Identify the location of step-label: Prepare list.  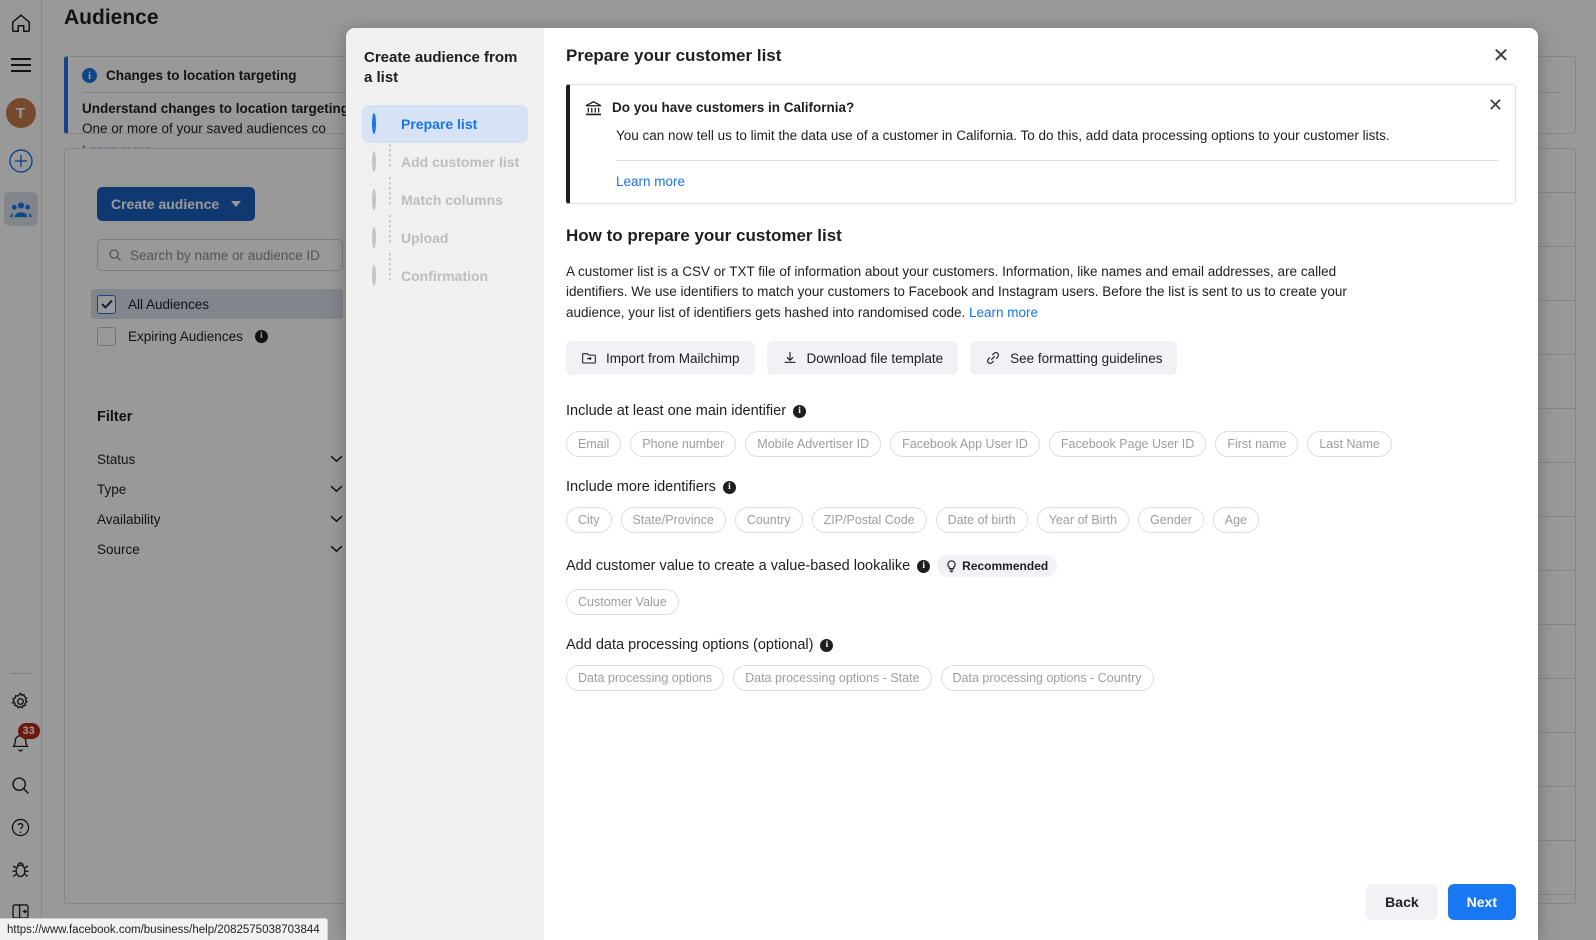
(439, 123).